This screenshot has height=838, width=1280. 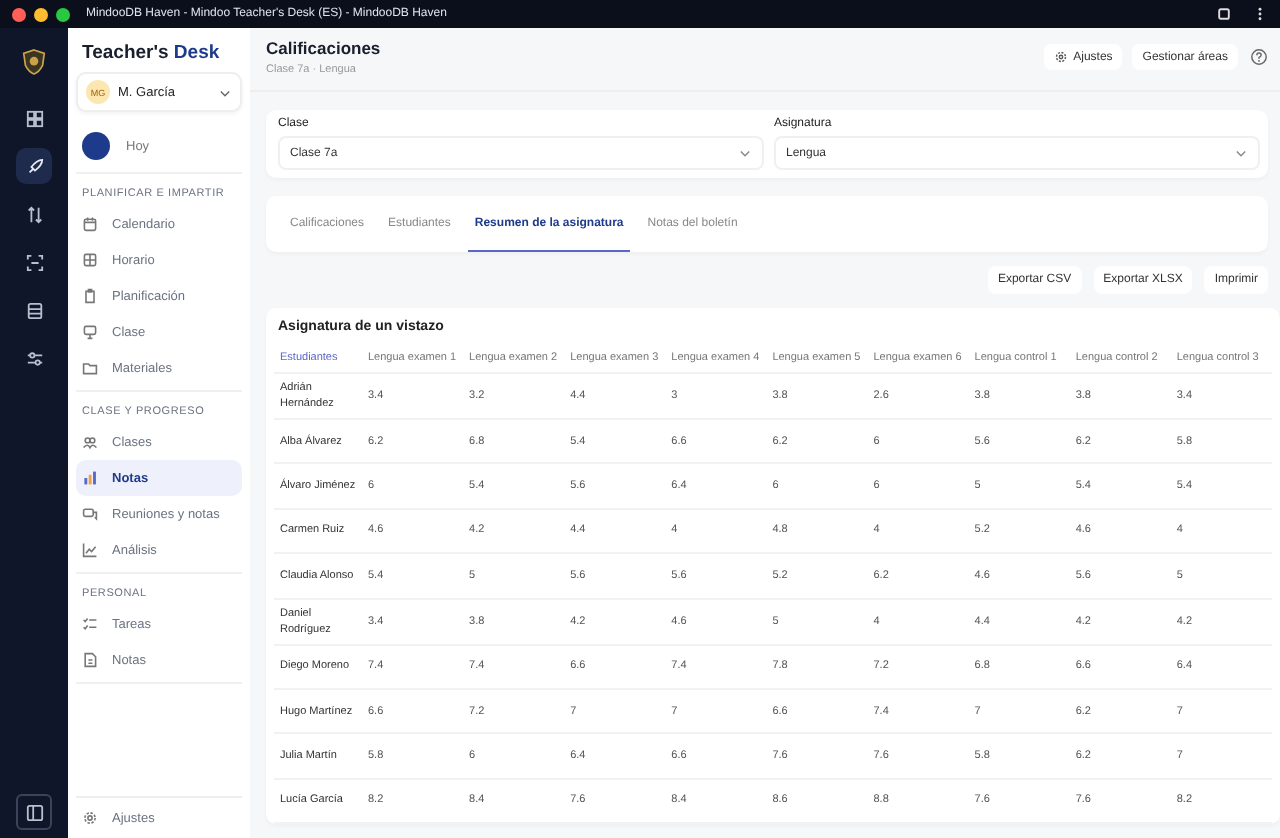 What do you see at coordinates (41, 14) in the screenshot?
I see `minimize-window-icon` at bounding box center [41, 14].